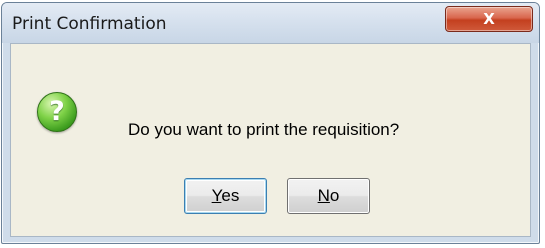 Image resolution: width=545 pixels, height=248 pixels. I want to click on yes-button-mnemonic: Y, so click(216, 195).